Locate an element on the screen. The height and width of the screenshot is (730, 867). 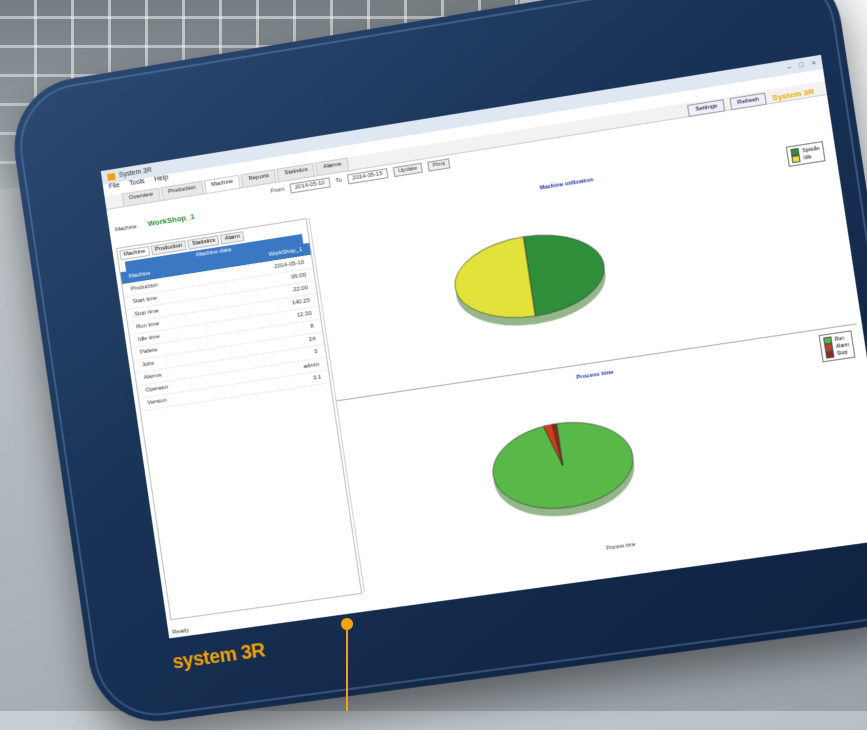
settings-button: Settings is located at coordinates (706, 108).